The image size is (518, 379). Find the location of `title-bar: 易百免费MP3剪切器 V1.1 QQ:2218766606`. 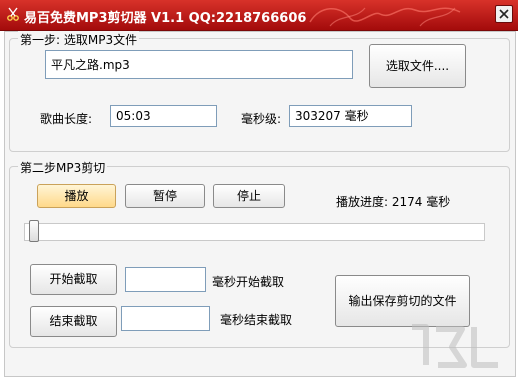

title-bar: 易百免费MP3剪切器 V1.1 QQ:2218766606 is located at coordinates (259, 15).